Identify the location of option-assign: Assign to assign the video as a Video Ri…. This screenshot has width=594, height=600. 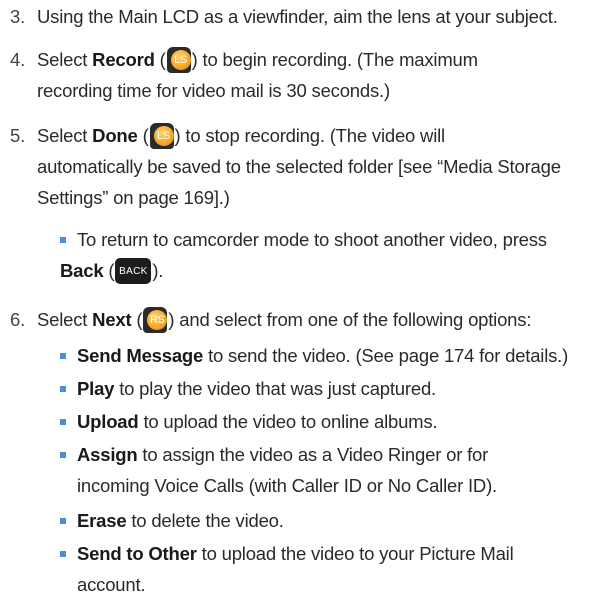
(278, 470).